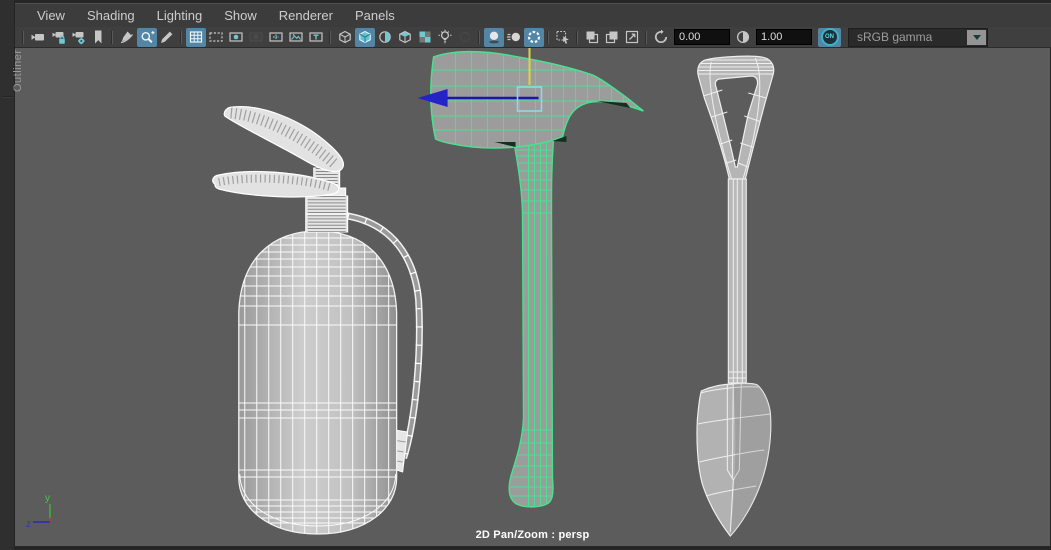  What do you see at coordinates (365, 37) in the screenshot?
I see `smooth-shade-button` at bounding box center [365, 37].